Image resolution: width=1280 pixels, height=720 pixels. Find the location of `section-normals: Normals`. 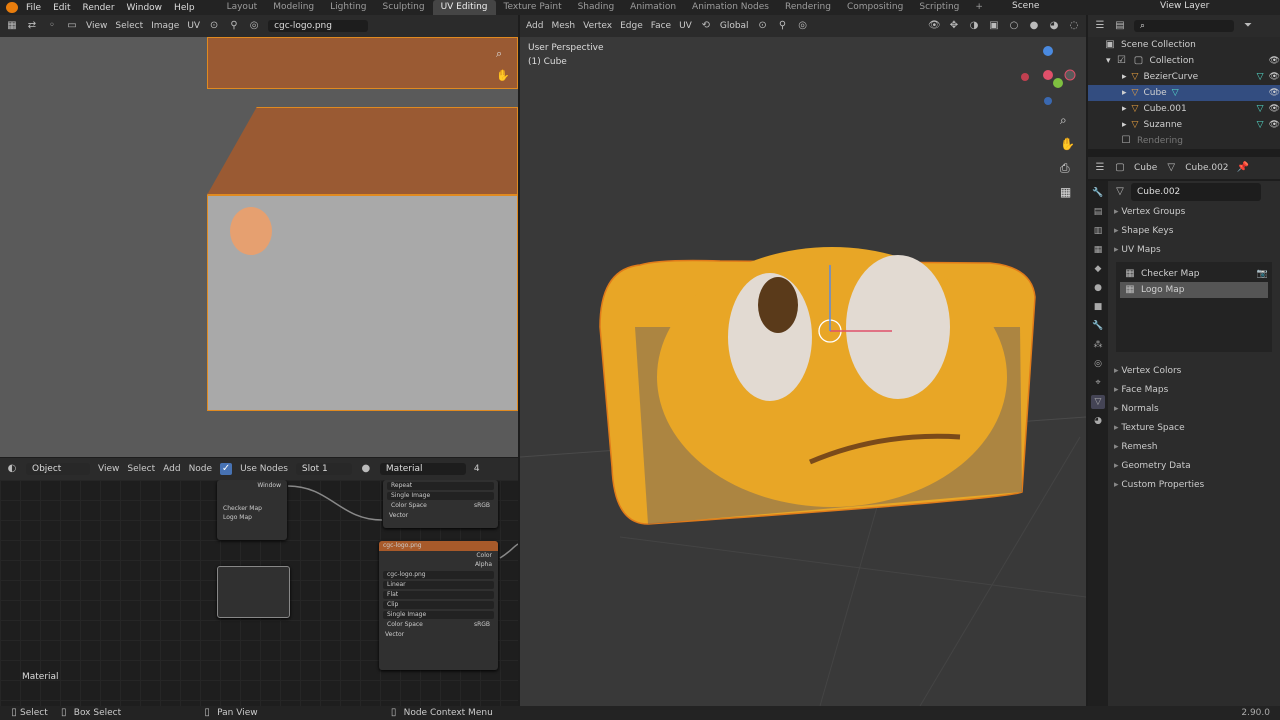

section-normals: Normals is located at coordinates (1194, 409).